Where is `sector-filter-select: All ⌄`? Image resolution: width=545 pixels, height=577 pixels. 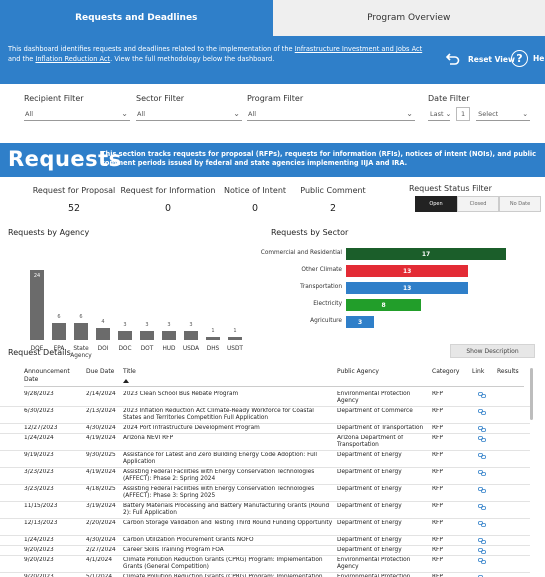 sector-filter-select: All ⌄ is located at coordinates (189, 114).